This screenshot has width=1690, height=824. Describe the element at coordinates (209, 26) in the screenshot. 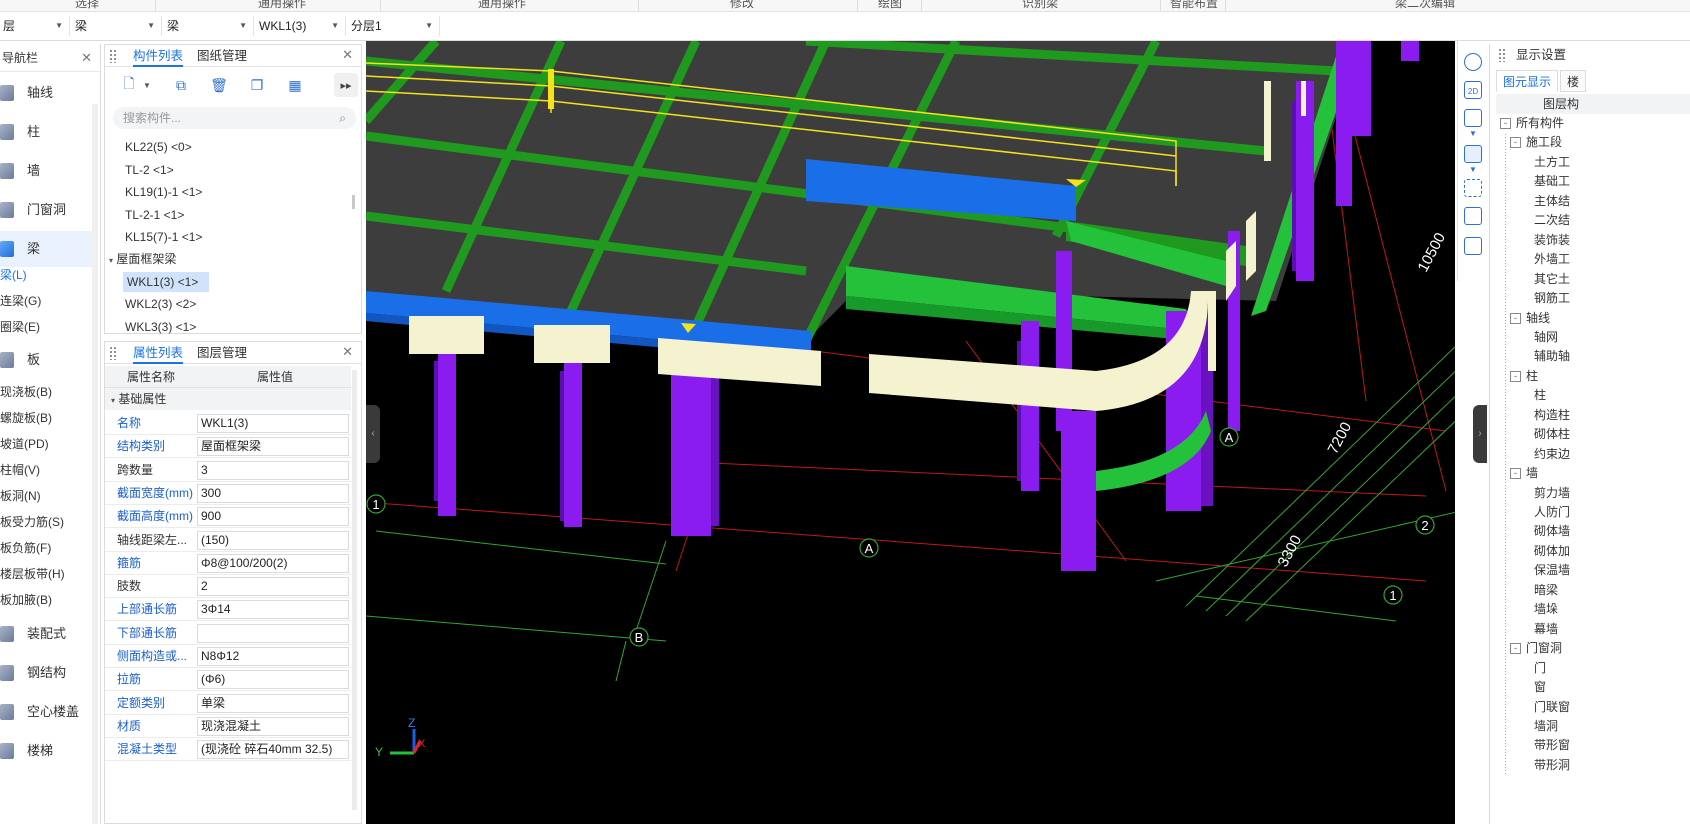

I see `type-select: 梁 ▼` at that location.